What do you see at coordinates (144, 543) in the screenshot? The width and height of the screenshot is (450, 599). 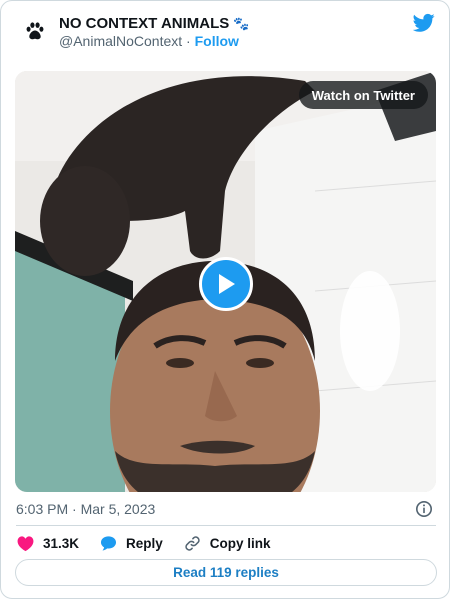 I see `reply-label: Reply` at bounding box center [144, 543].